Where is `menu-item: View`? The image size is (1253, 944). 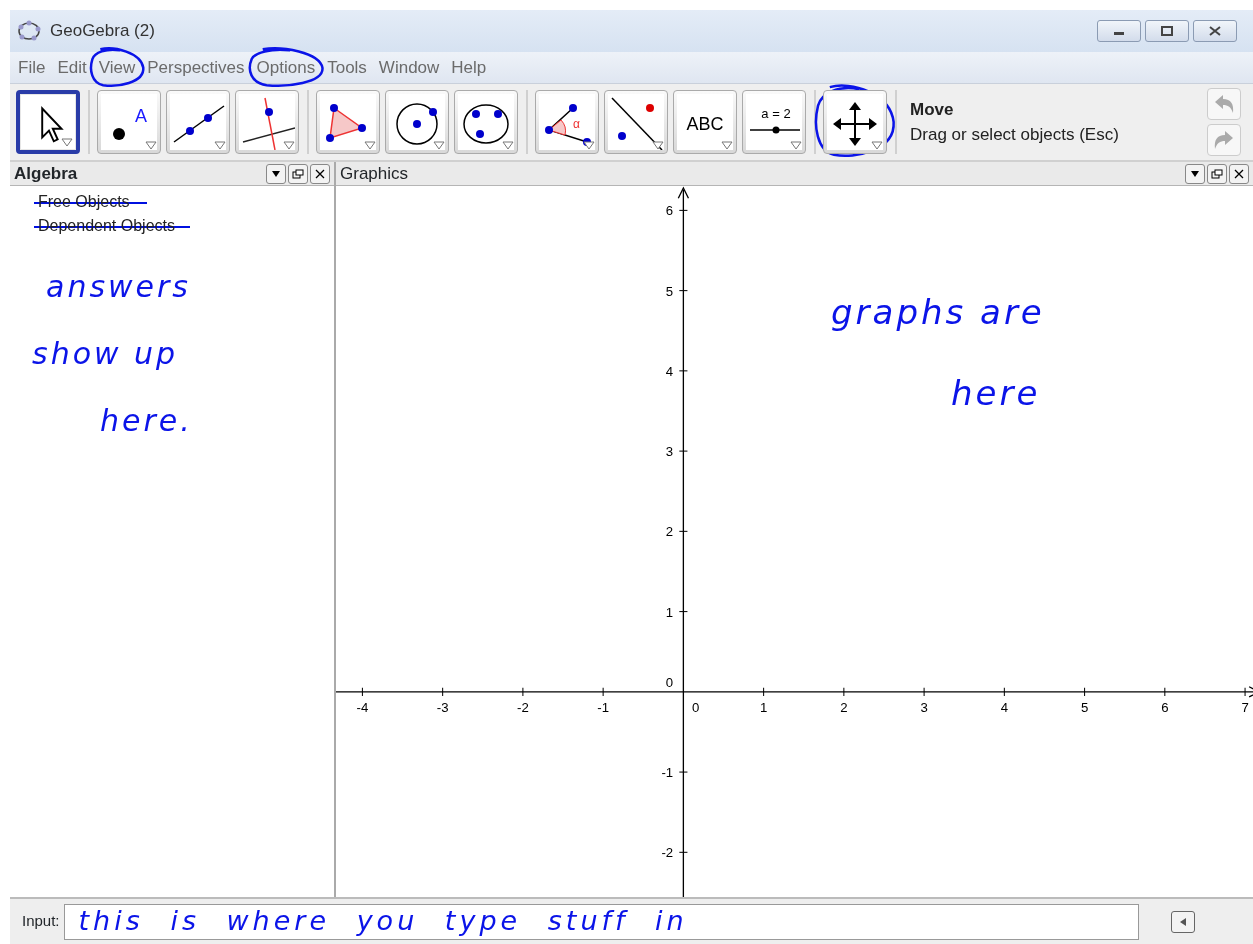
menu-item: View is located at coordinates (117, 67).